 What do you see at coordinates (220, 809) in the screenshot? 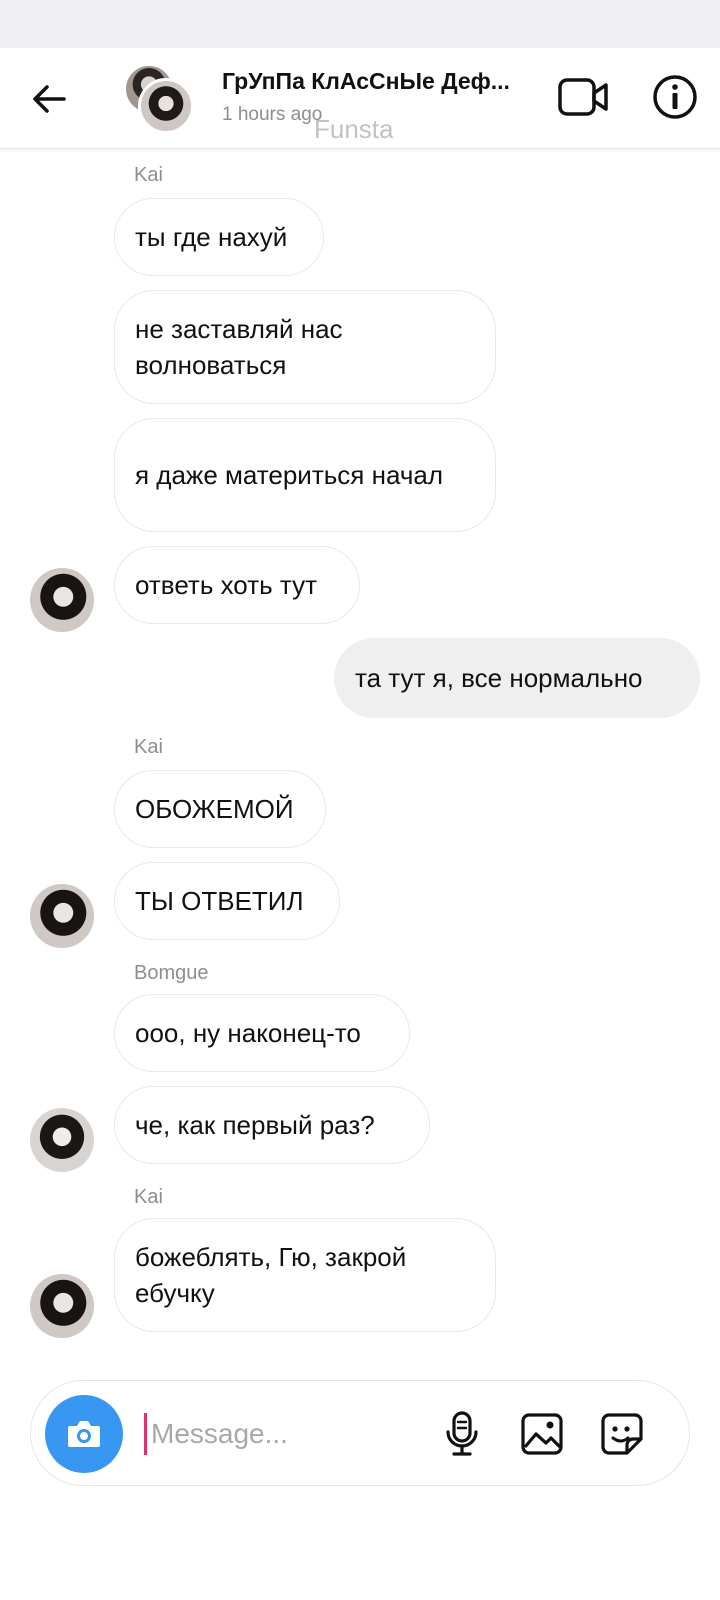
I see `message-bubble: ОБОЖЕМОЙ` at bounding box center [220, 809].